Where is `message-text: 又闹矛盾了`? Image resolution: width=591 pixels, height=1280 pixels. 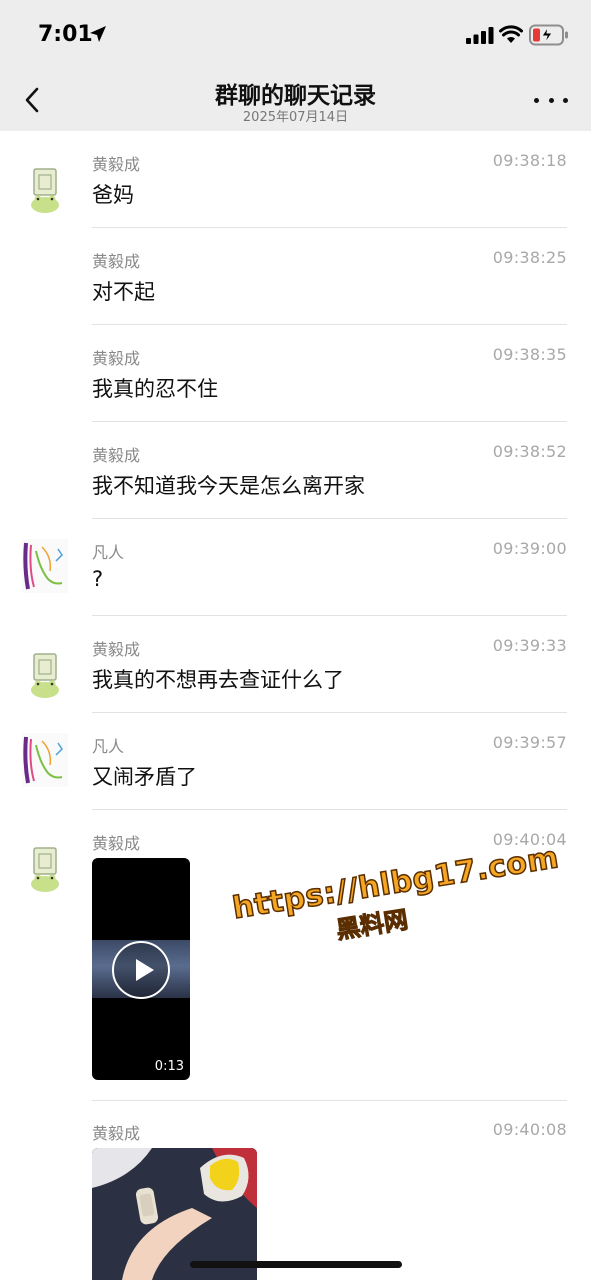
message-text: 又闹矛盾了 is located at coordinates (144, 777).